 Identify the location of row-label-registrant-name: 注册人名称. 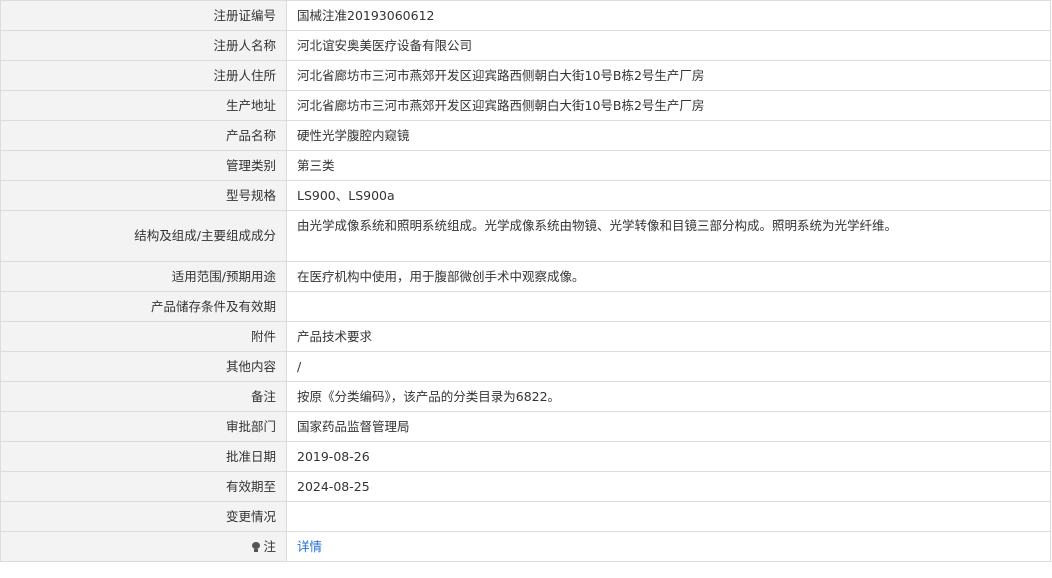
(143, 45).